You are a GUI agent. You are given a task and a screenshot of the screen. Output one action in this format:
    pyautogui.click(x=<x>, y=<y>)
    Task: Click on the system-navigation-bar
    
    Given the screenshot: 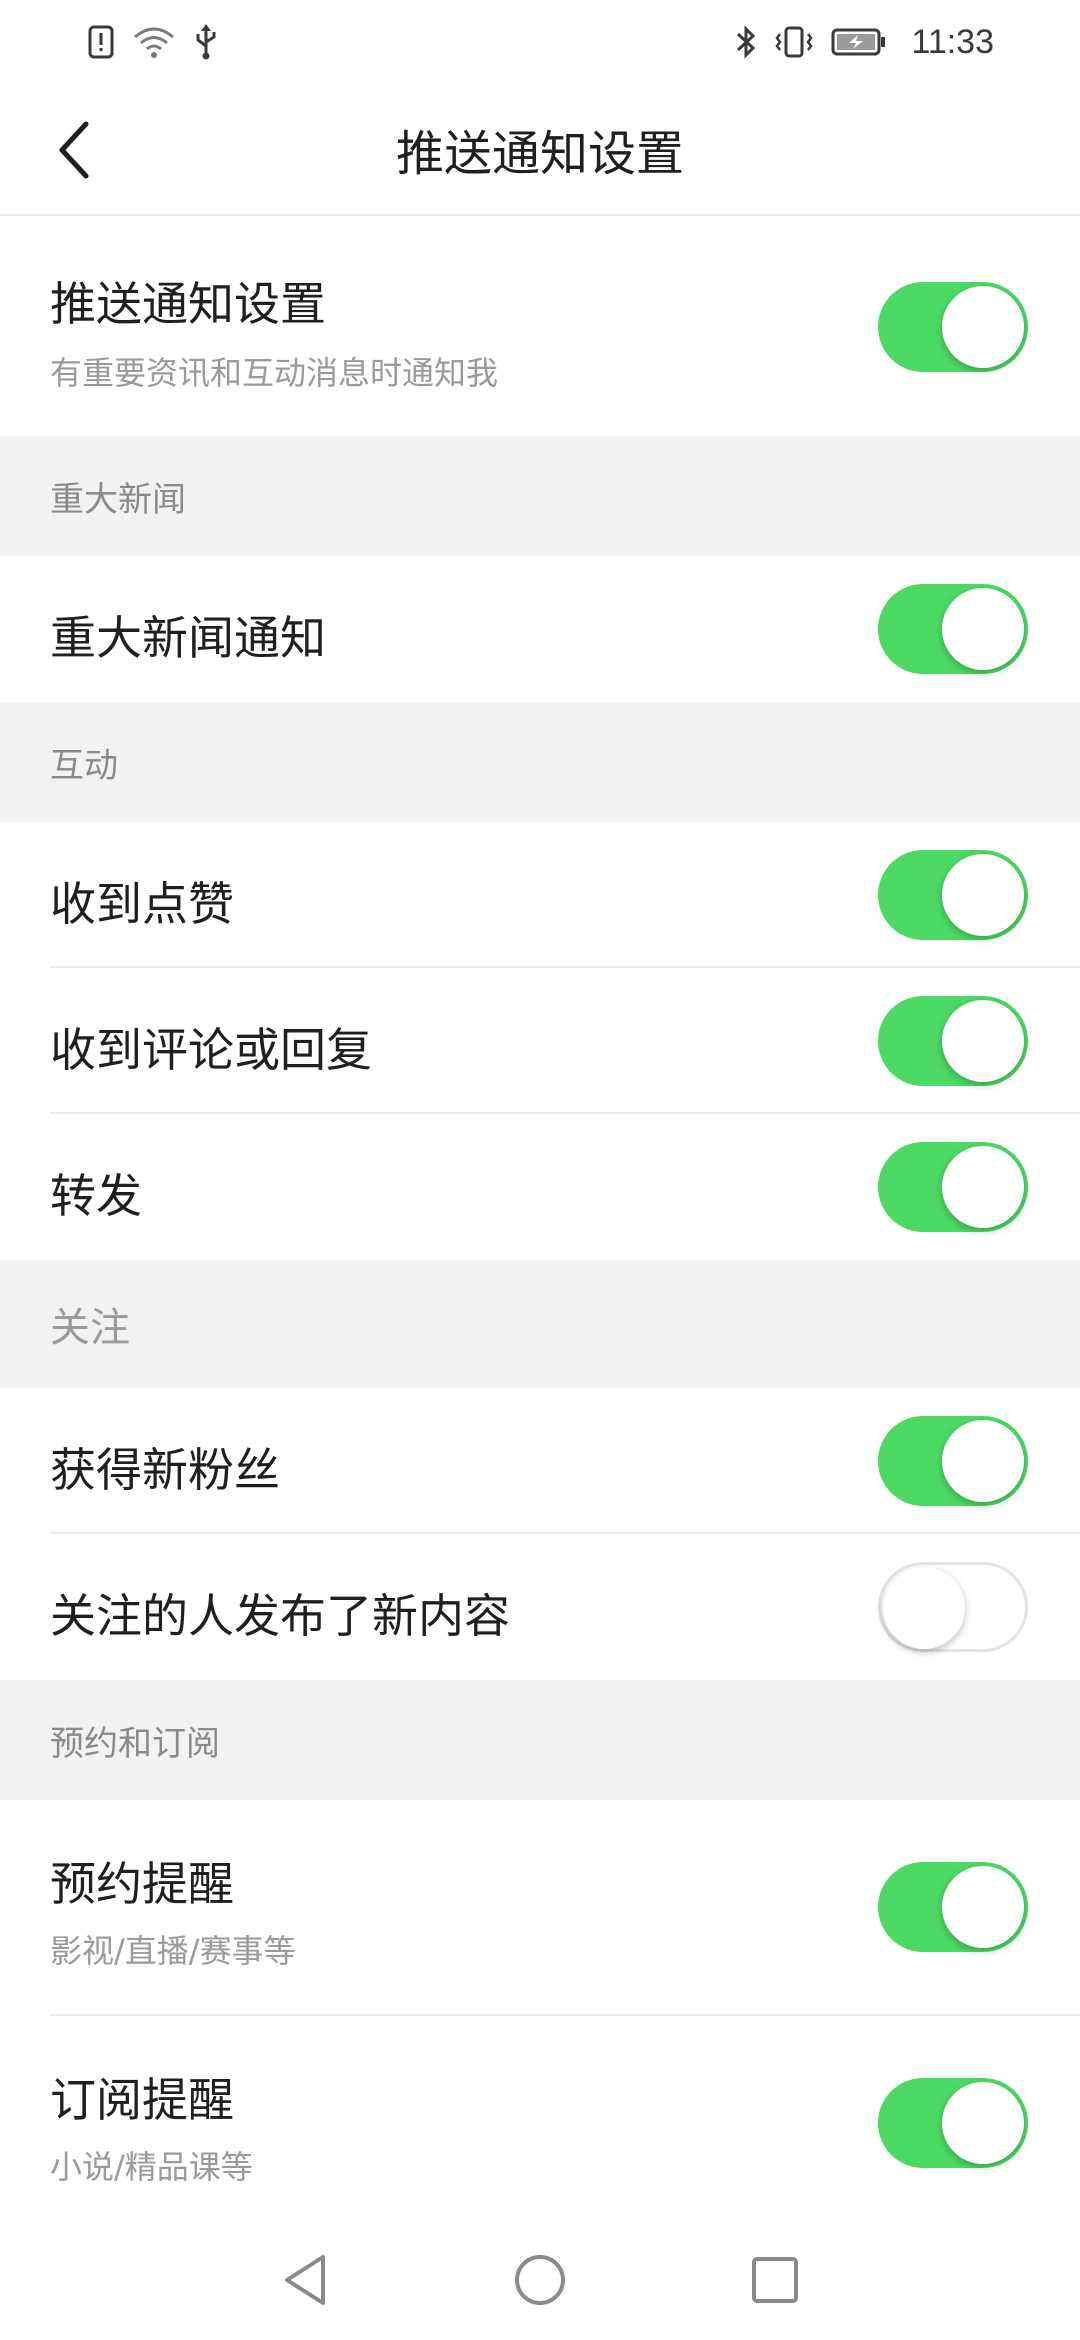 What is the action you would take?
    pyautogui.click(x=540, y=2280)
    